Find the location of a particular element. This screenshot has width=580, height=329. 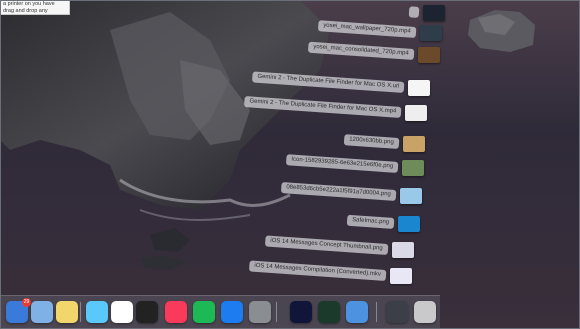

activity-monitor-app-icon is located at coordinates (329, 312).